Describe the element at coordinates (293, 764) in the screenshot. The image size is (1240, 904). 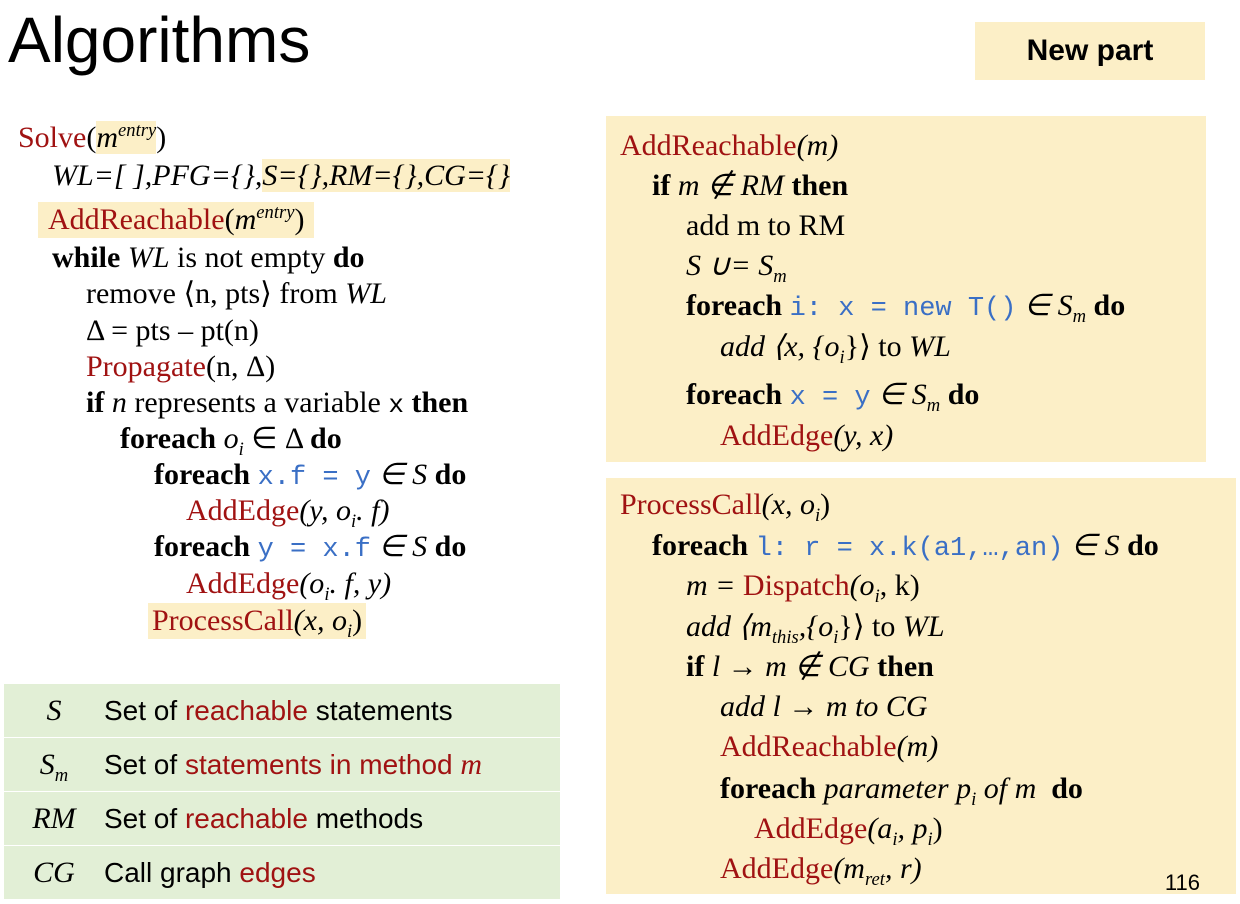
I see `legend-description: Set of statements in method m` at that location.